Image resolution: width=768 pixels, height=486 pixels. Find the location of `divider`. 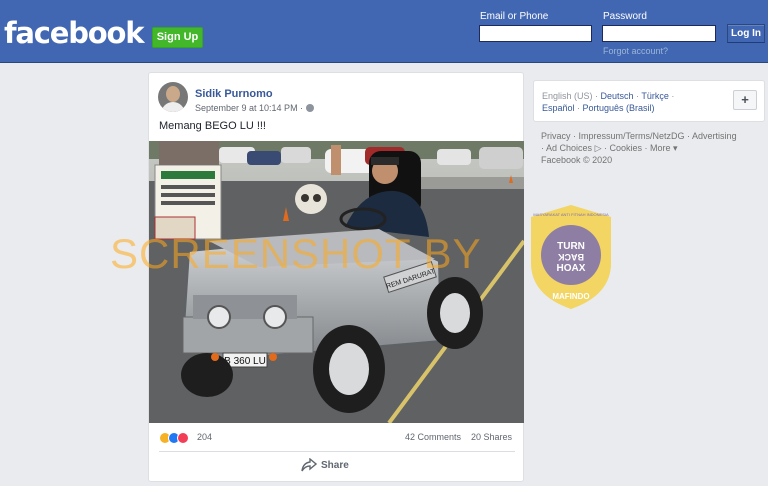

divider is located at coordinates (337, 451).